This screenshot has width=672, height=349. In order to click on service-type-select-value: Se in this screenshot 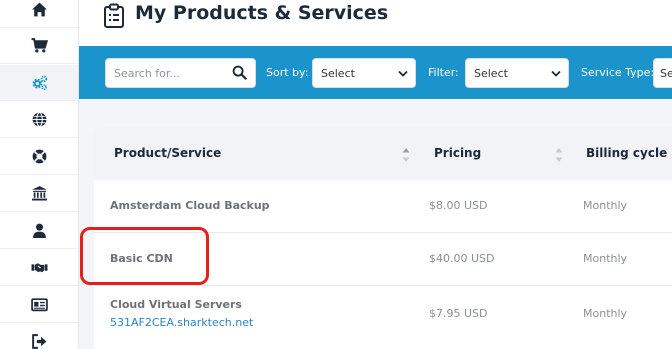, I will do `click(666, 73)`.